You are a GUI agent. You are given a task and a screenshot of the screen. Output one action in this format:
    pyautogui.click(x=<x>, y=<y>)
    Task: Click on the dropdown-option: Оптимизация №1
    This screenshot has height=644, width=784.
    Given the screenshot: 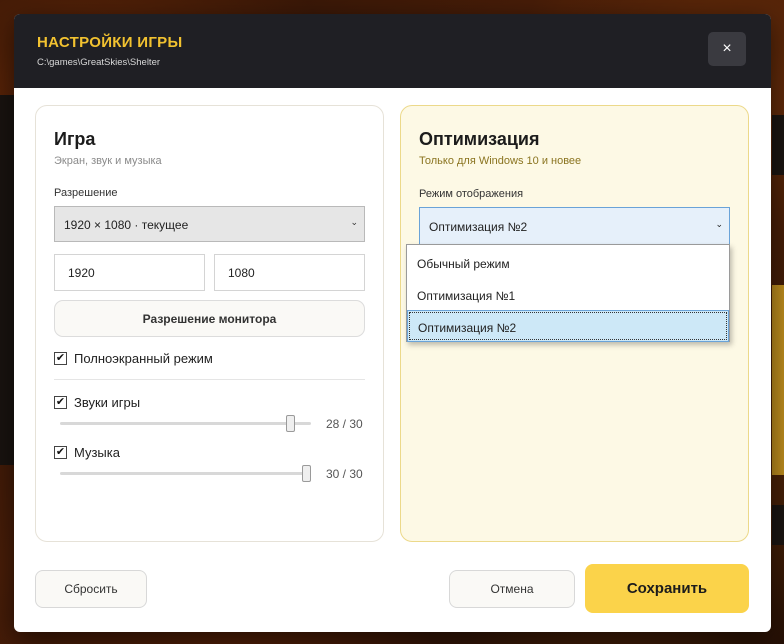 What is the action you would take?
    pyautogui.click(x=568, y=295)
    